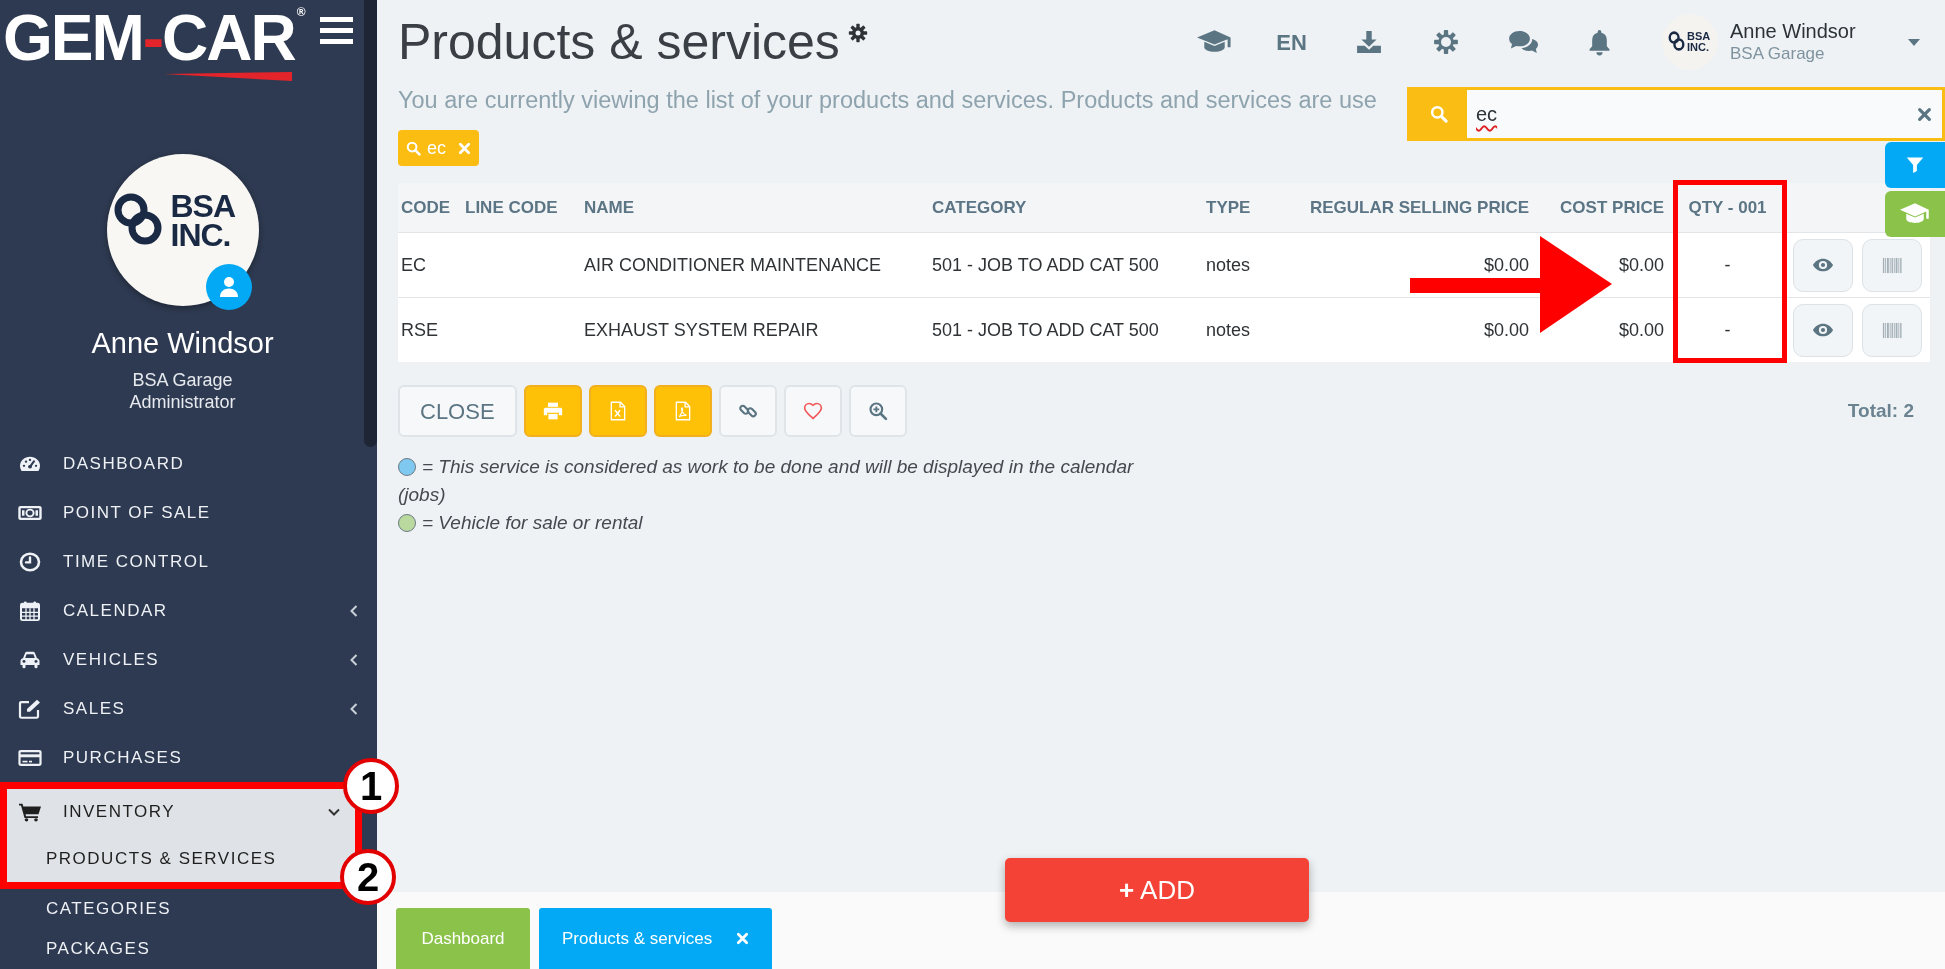  Describe the element at coordinates (1157, 890) in the screenshot. I see `add-button: + ADD` at that location.